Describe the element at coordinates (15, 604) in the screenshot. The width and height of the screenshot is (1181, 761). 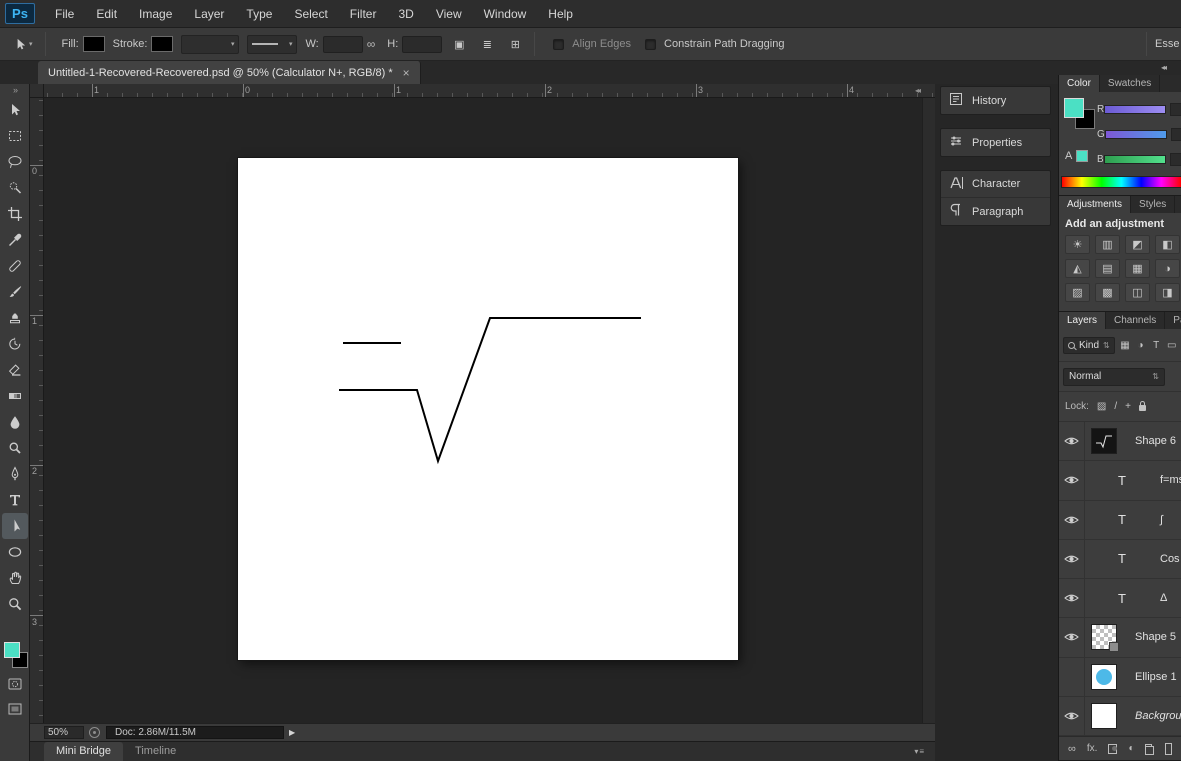
I see `tool-zoom` at that location.